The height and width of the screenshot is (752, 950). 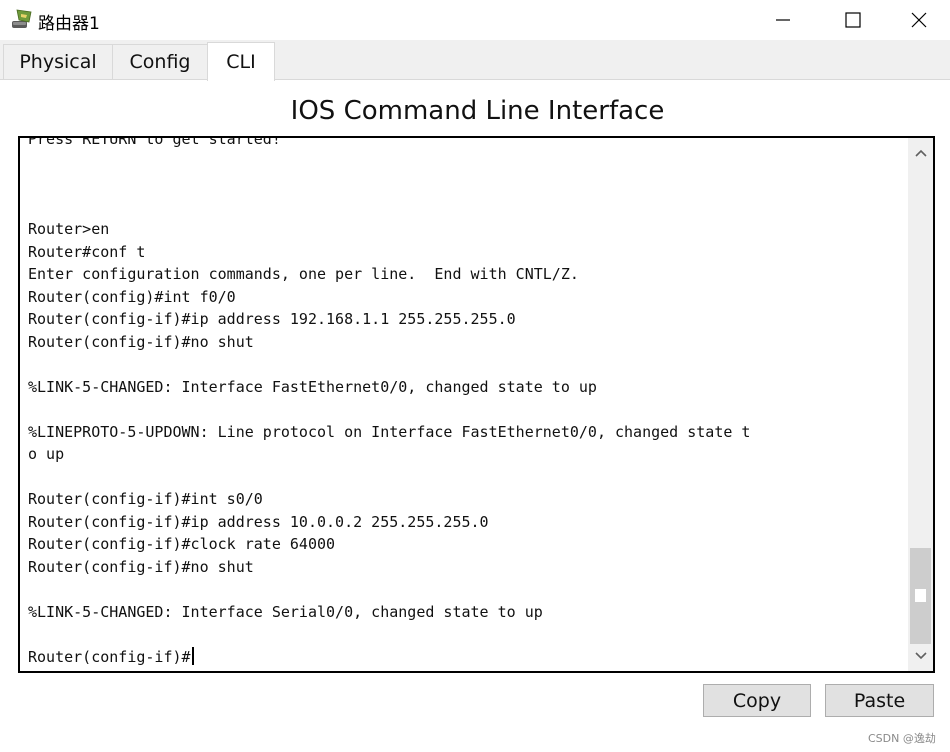 What do you see at coordinates (182, 544) in the screenshot?
I see `terminal-line: Router(config-if)#clock rate 64000` at bounding box center [182, 544].